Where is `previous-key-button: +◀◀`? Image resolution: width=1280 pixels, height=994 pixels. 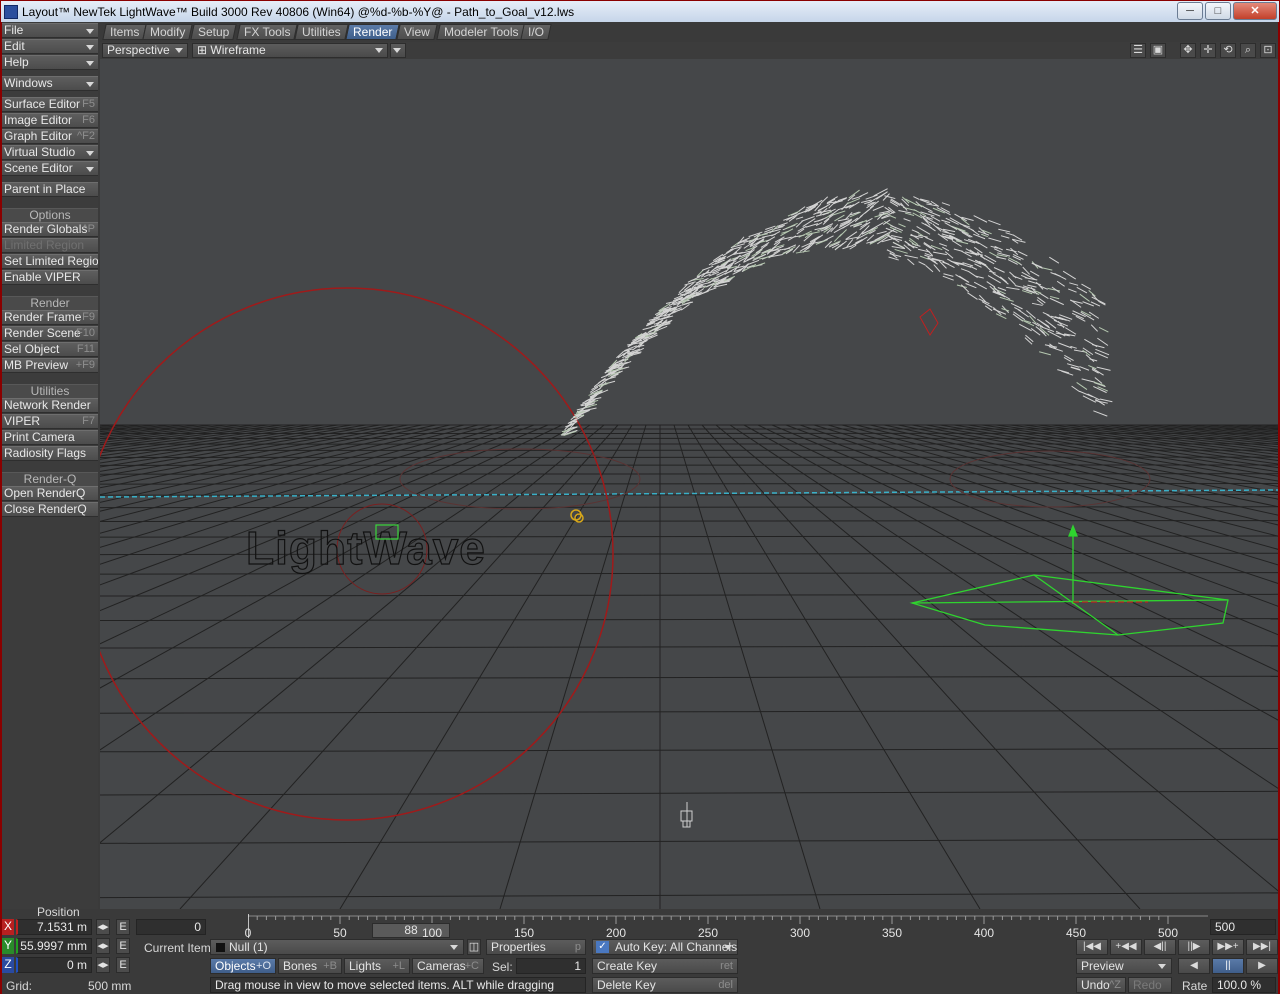
previous-key-button: +◀◀ is located at coordinates (1126, 947).